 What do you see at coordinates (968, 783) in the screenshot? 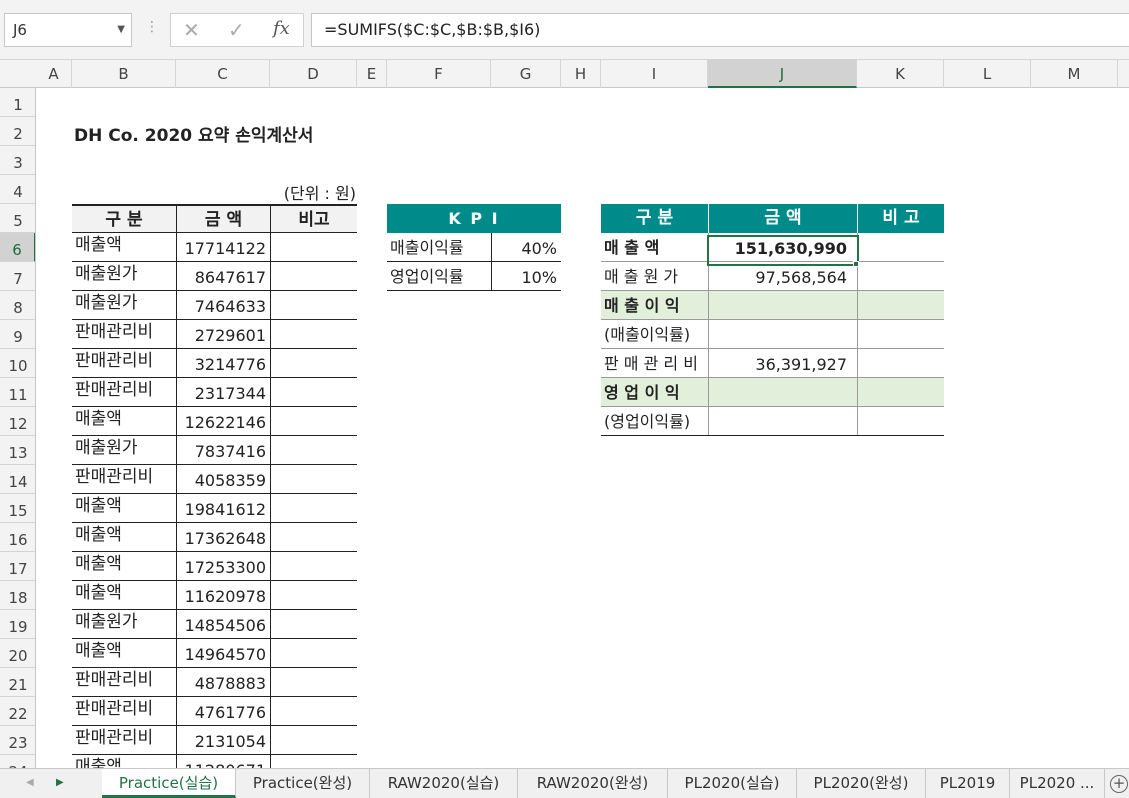
I see `sheet-tab: PL2019` at bounding box center [968, 783].